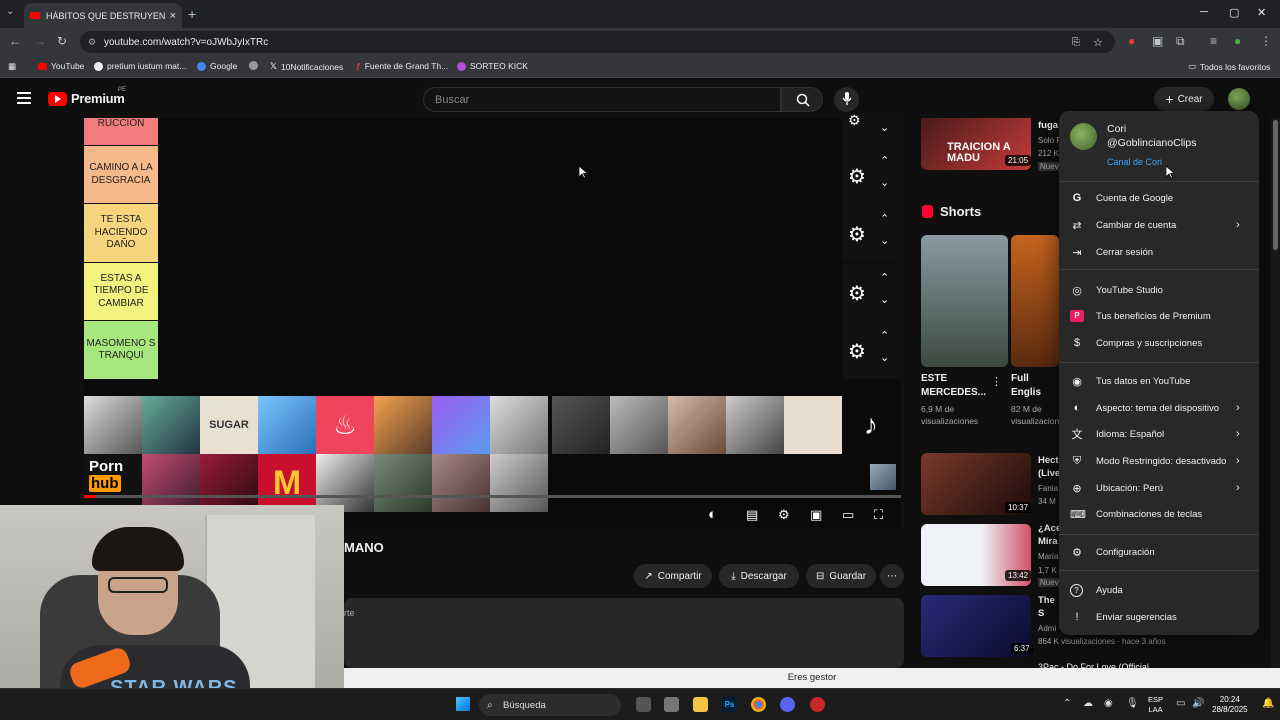 Image resolution: width=1280 pixels, height=720 pixels. Describe the element at coordinates (758, 704) in the screenshot. I see `chrome-icon` at that location.